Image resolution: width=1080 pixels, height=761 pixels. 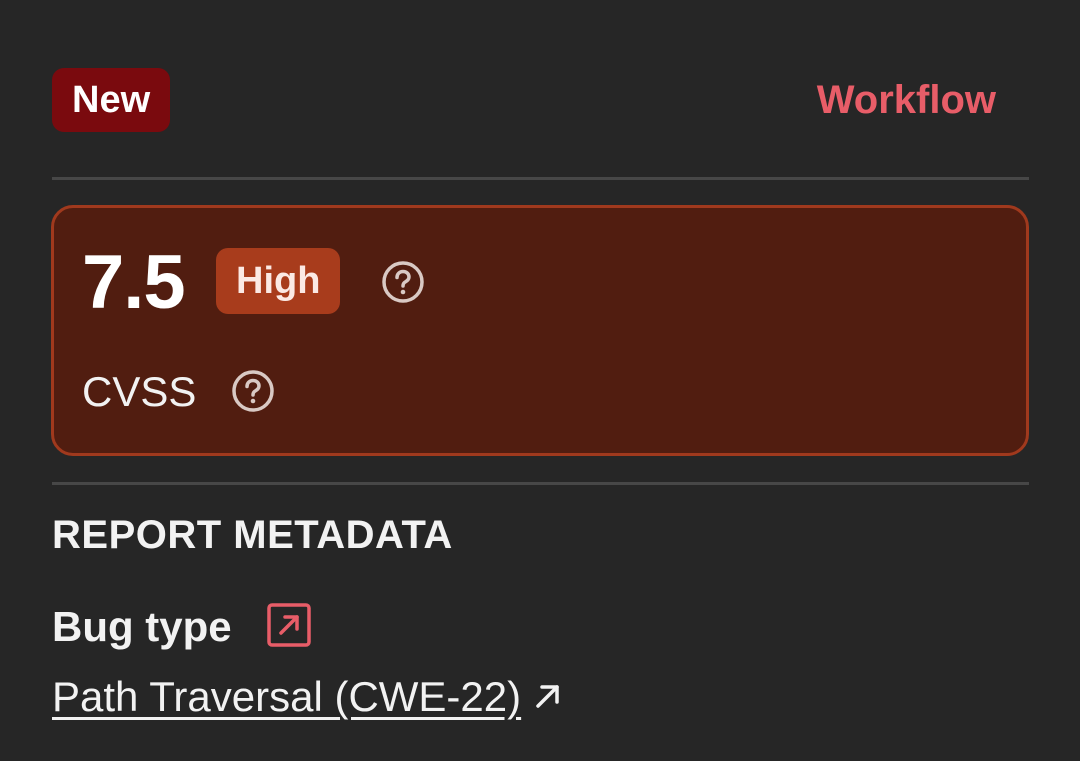 I want to click on report-metadata-heading: REPORT METADATA, so click(x=252, y=535).